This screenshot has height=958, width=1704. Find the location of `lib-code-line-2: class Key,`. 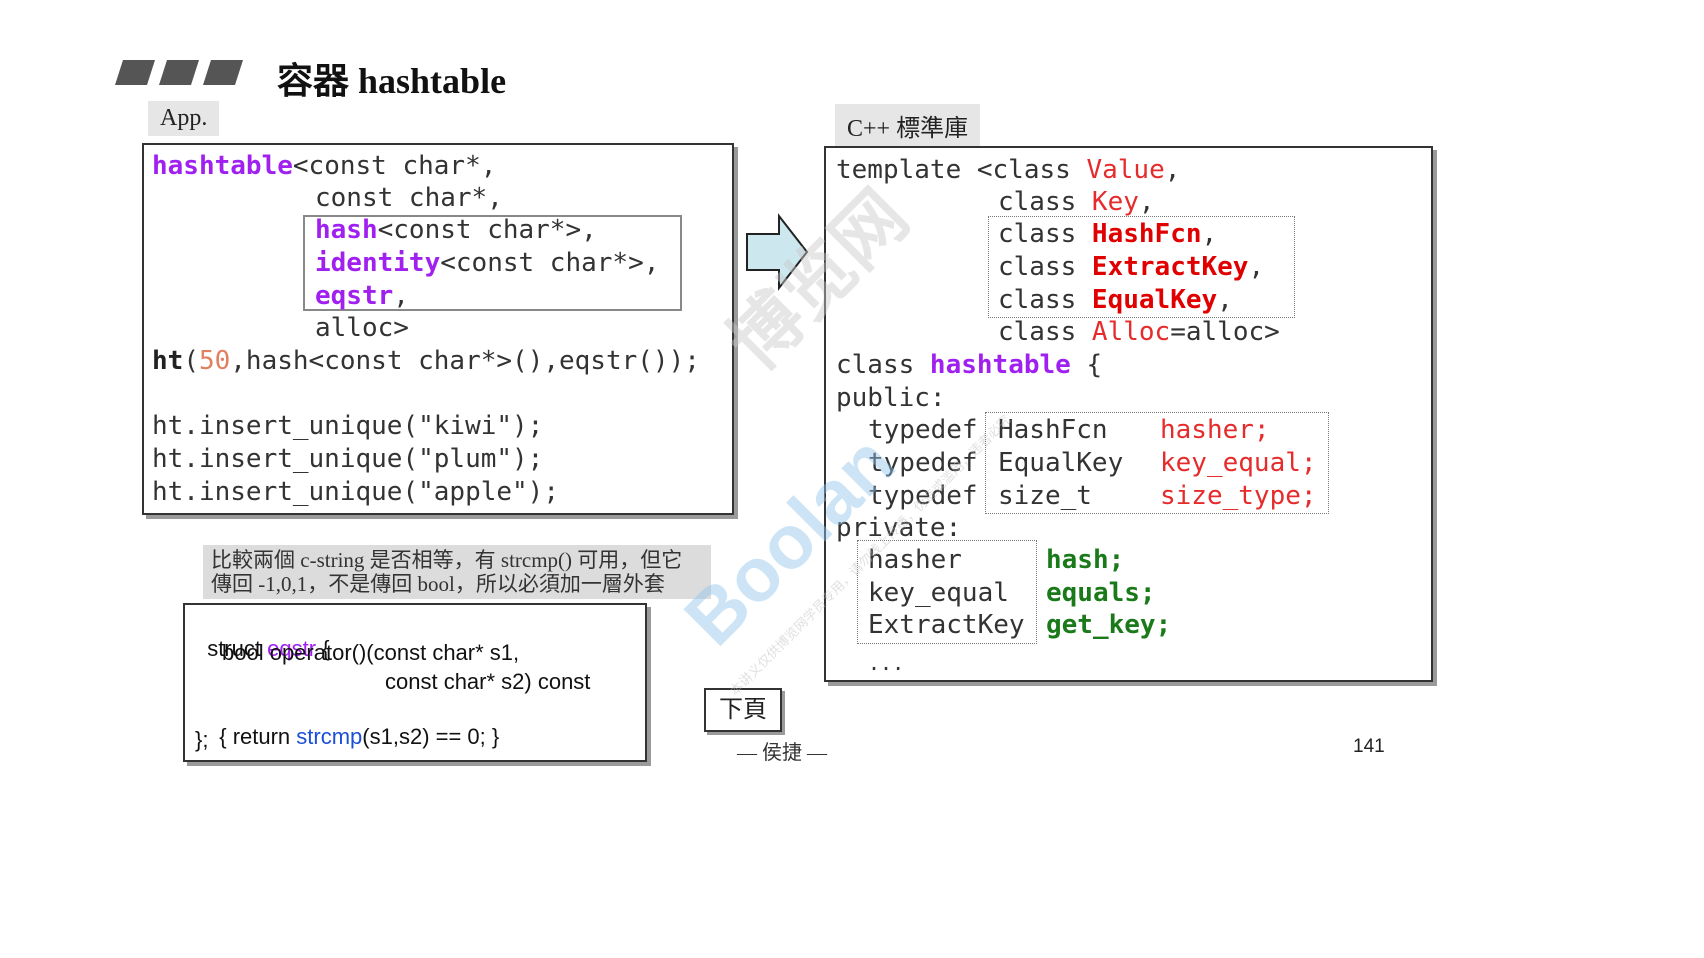

lib-code-line-2: class Key, is located at coordinates (1076, 202).